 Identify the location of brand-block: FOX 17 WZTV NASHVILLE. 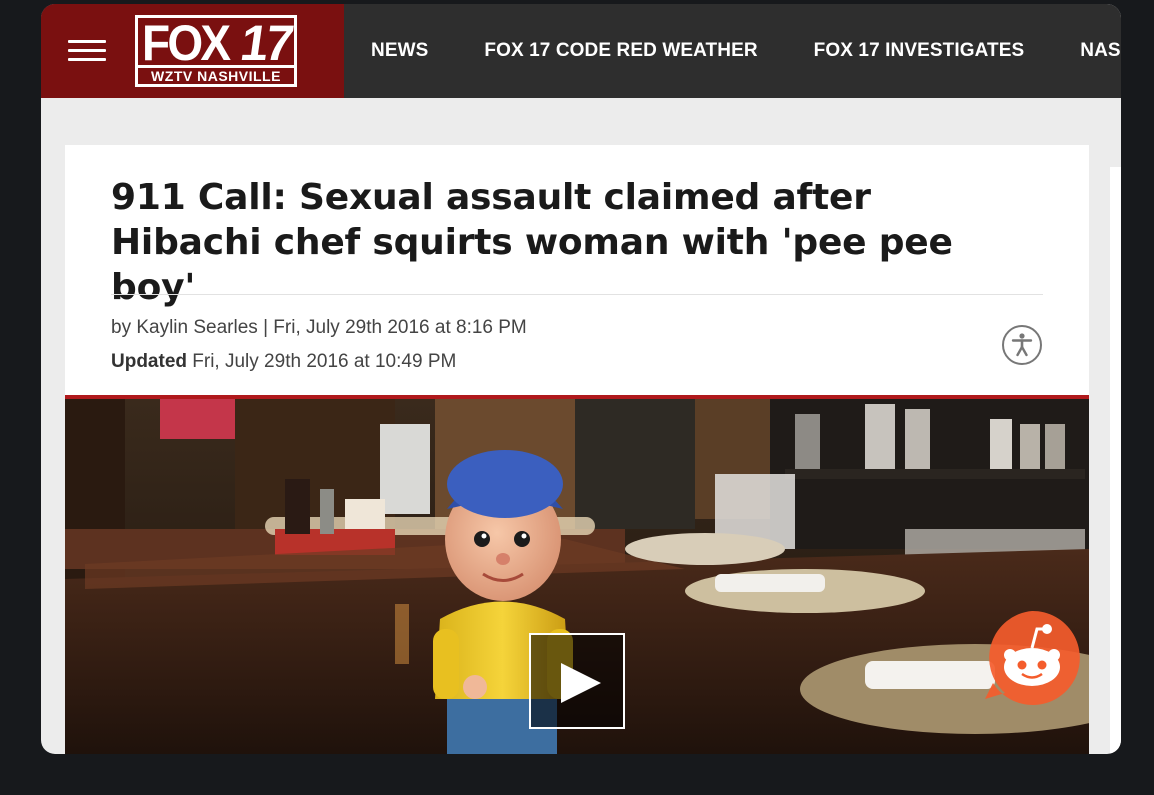
(192, 51).